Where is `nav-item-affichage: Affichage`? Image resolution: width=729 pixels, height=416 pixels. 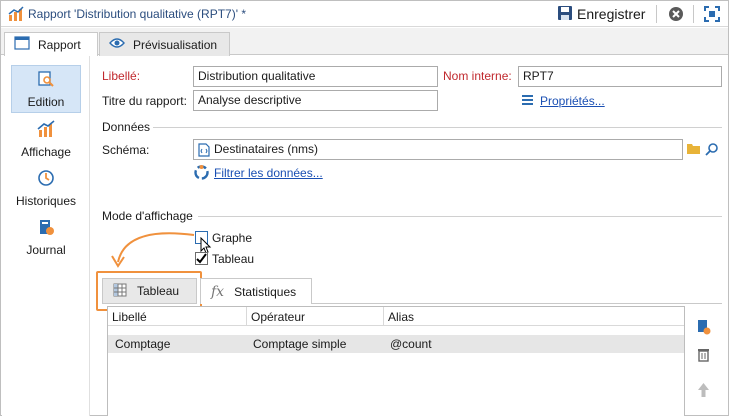
nav-item-affichage: Affichage is located at coordinates (46, 140).